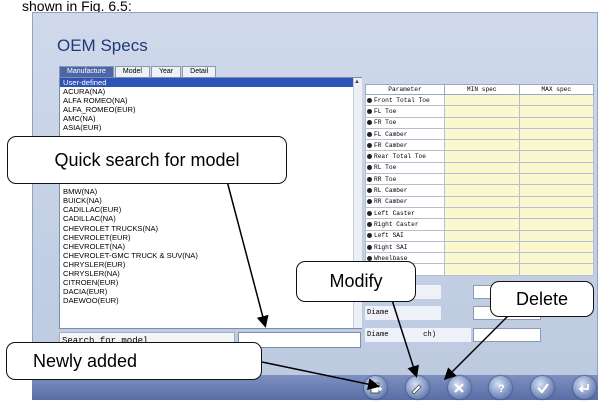 This screenshot has width=605, height=401. What do you see at coordinates (102, 45) in the screenshot?
I see `page-title: OEM Specs` at bounding box center [102, 45].